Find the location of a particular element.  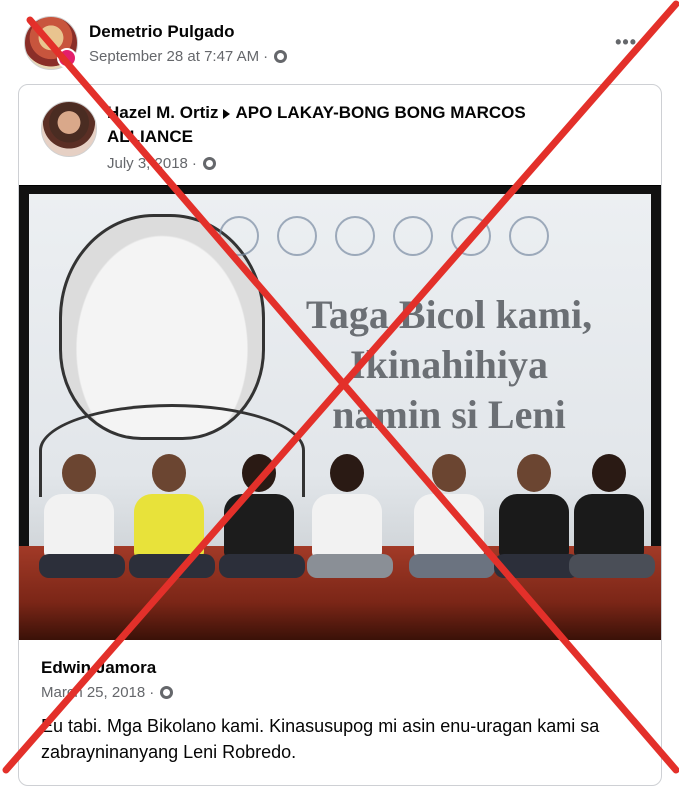

shared-author-avatar is located at coordinates (69, 129).